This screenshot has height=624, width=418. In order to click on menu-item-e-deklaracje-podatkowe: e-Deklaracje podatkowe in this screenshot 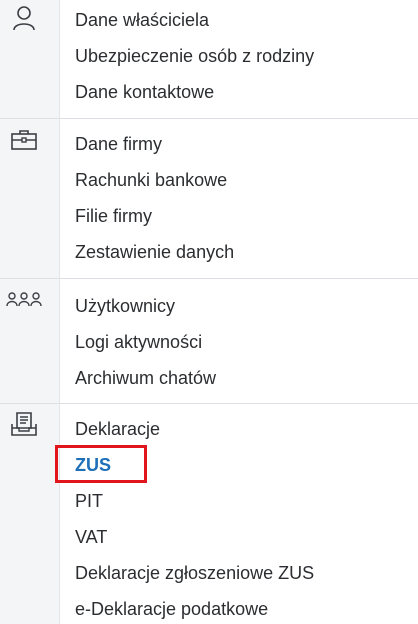, I will do `click(171, 609)`.